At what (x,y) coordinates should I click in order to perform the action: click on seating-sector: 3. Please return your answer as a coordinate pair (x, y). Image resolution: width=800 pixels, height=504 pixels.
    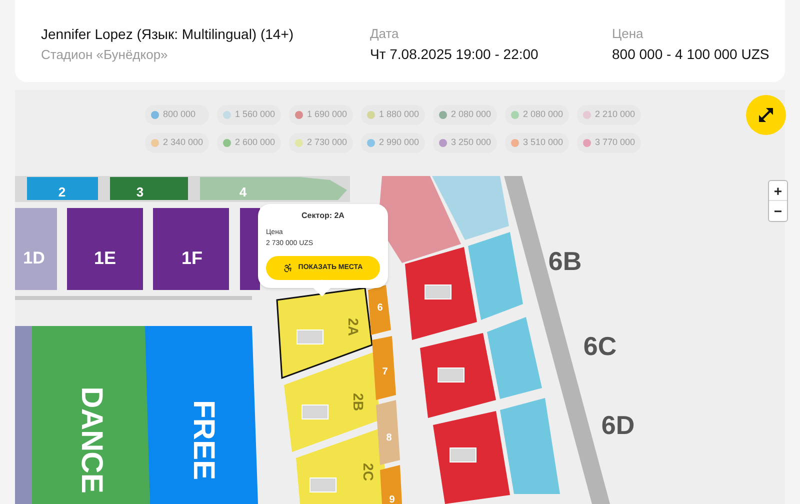
    Looking at the image, I should click on (149, 188).